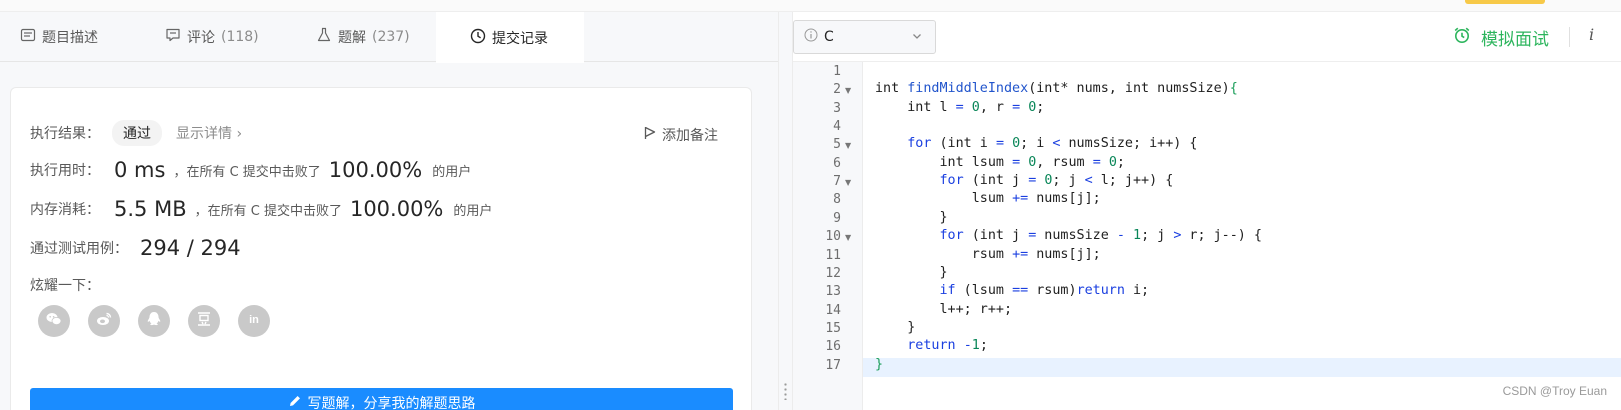 The image size is (1621, 410). Describe the element at coordinates (837, 71) in the screenshot. I see `line-number: 1` at that location.